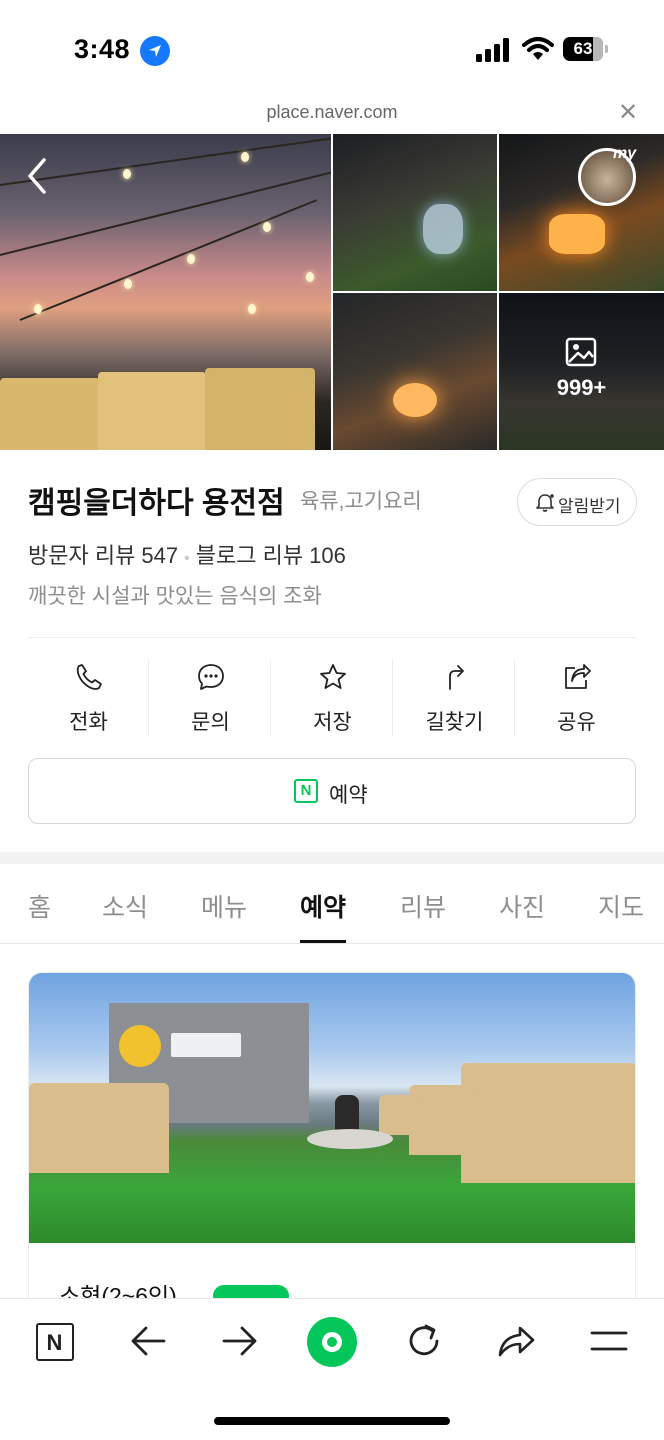  What do you see at coordinates (103, 555) in the screenshot?
I see `visitor-reviews: 방문자 리뷰 547` at bounding box center [103, 555].